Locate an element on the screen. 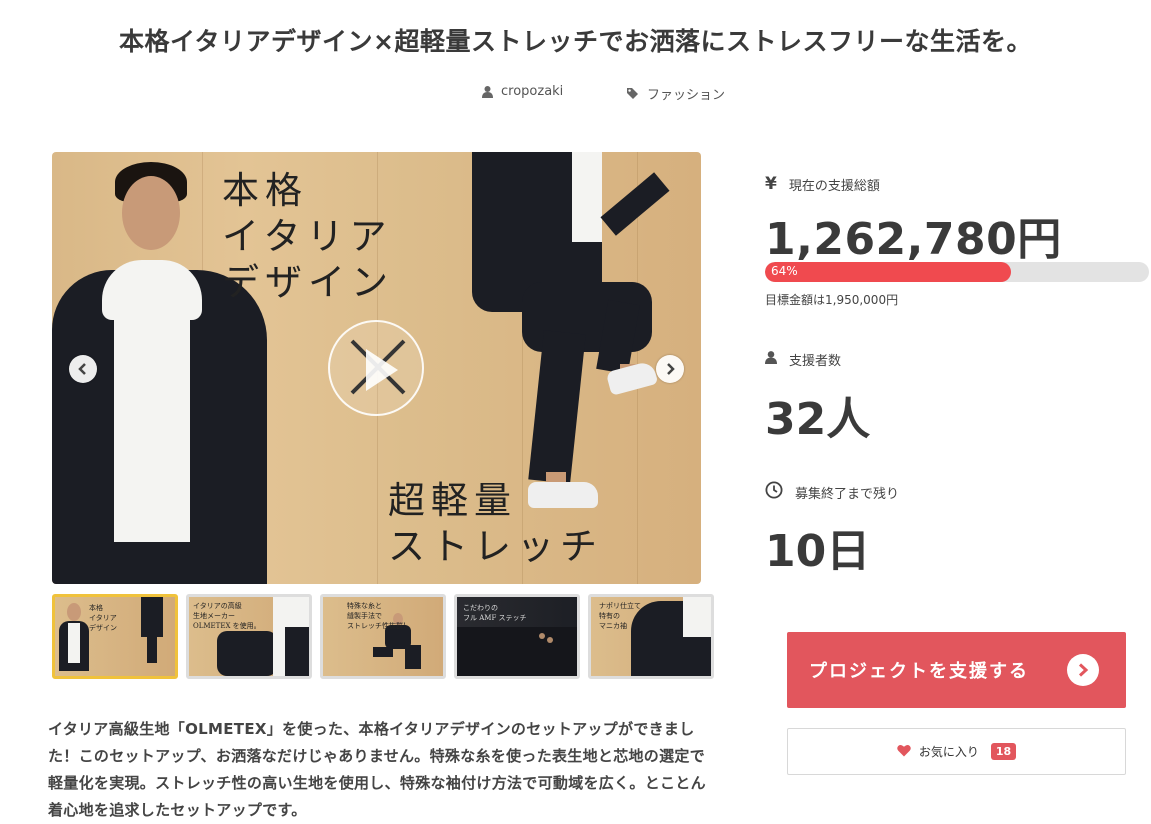  thumbnail-5: ナポリ仕立て 特有の マニカ袖 is located at coordinates (651, 636).